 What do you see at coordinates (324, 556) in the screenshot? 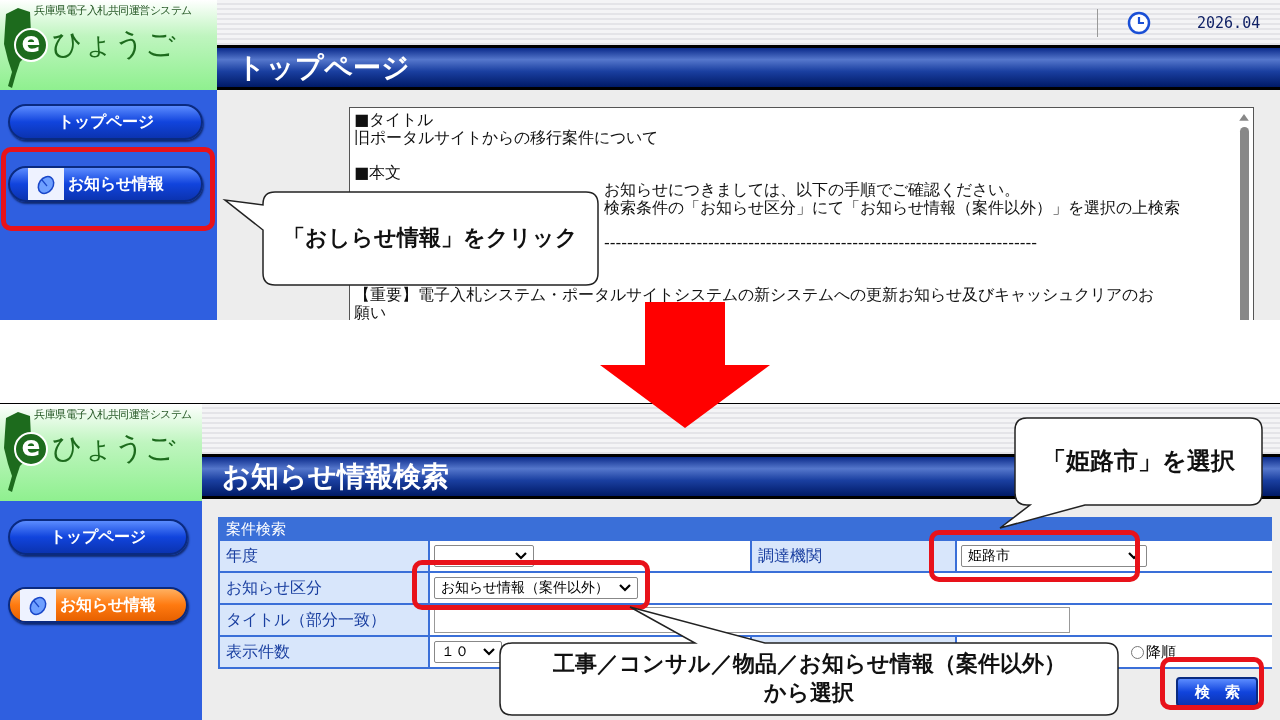
I see `field-label: 年度` at bounding box center [324, 556].